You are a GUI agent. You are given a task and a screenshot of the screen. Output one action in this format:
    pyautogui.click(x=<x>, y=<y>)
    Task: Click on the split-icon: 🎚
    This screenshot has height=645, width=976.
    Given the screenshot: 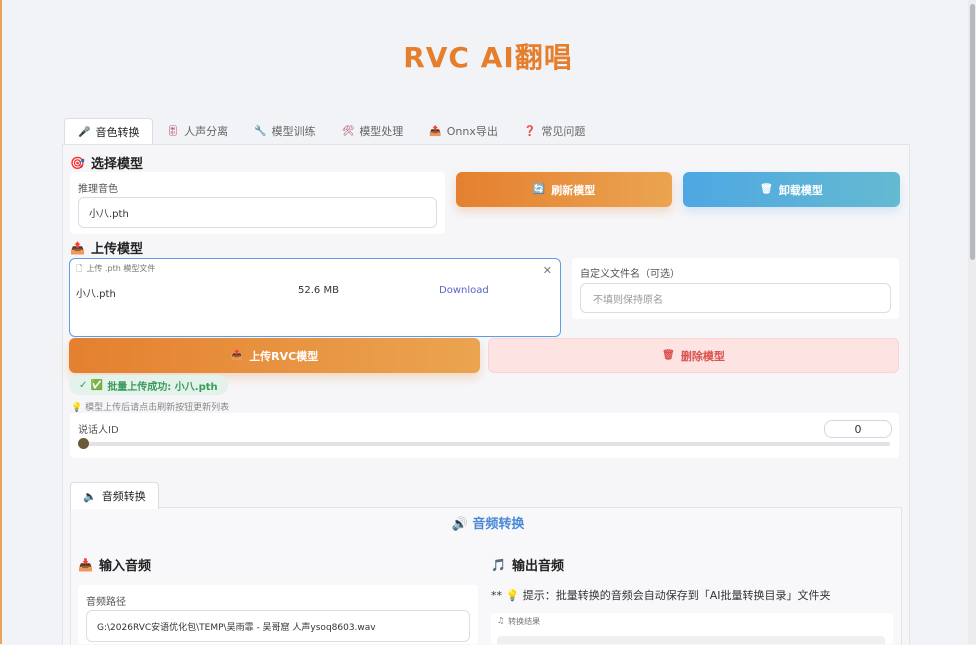 What is the action you would take?
    pyautogui.click(x=173, y=131)
    